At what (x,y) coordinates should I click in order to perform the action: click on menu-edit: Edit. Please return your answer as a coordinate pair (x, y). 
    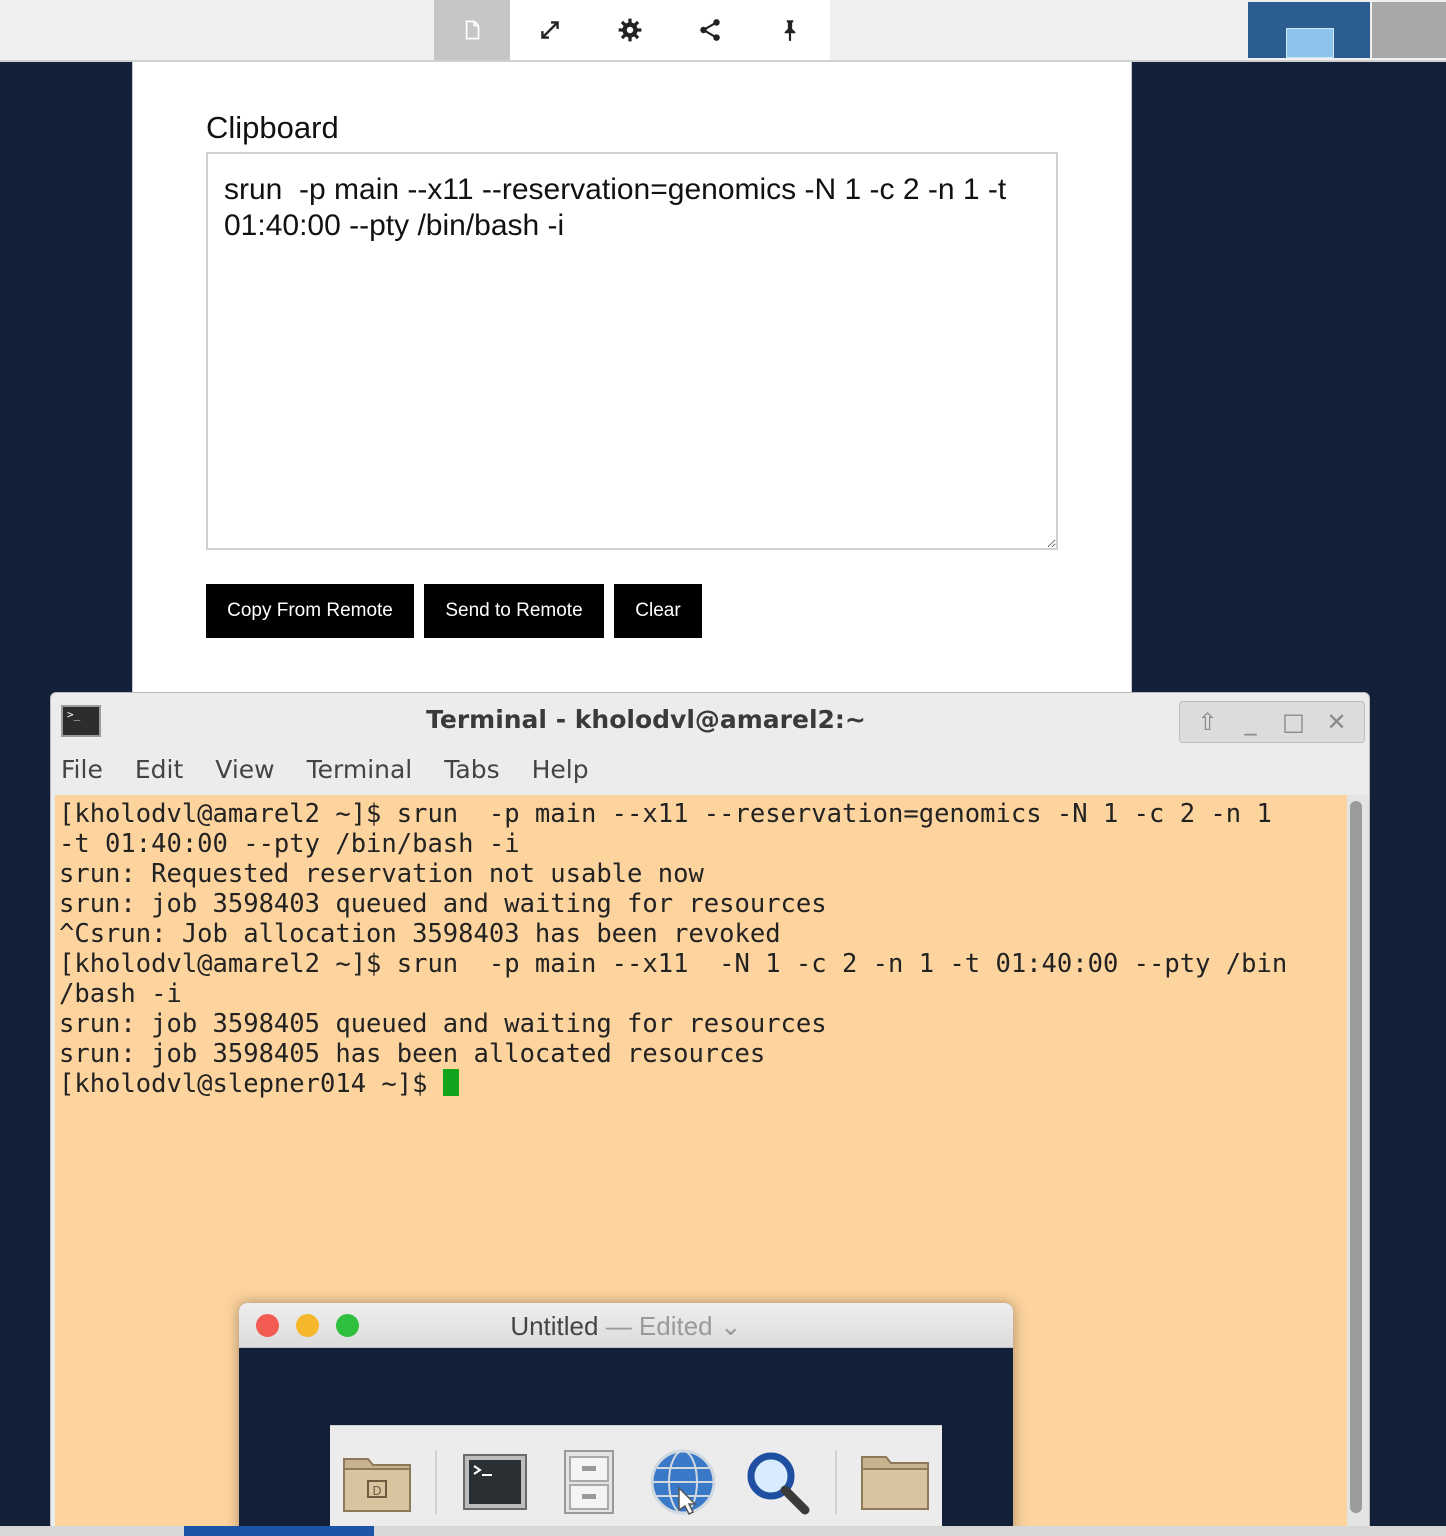
    Looking at the image, I should click on (159, 769).